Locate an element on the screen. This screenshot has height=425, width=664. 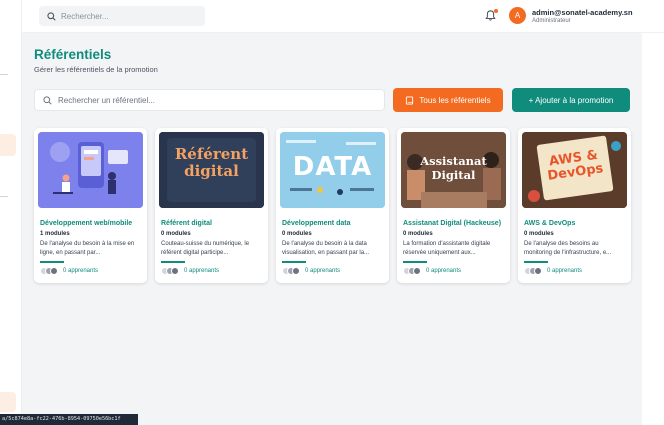
all-referentiels-button: Tous les référentiels is located at coordinates (448, 100).